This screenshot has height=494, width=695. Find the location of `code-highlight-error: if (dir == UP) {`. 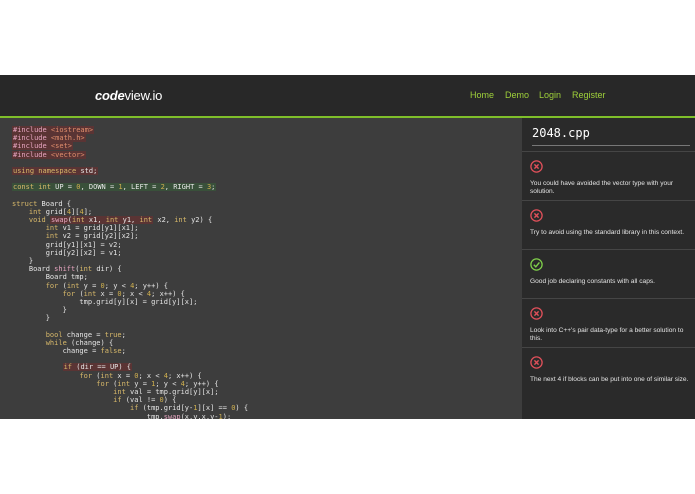

code-highlight-error: if (dir == UP) { is located at coordinates (97, 367).